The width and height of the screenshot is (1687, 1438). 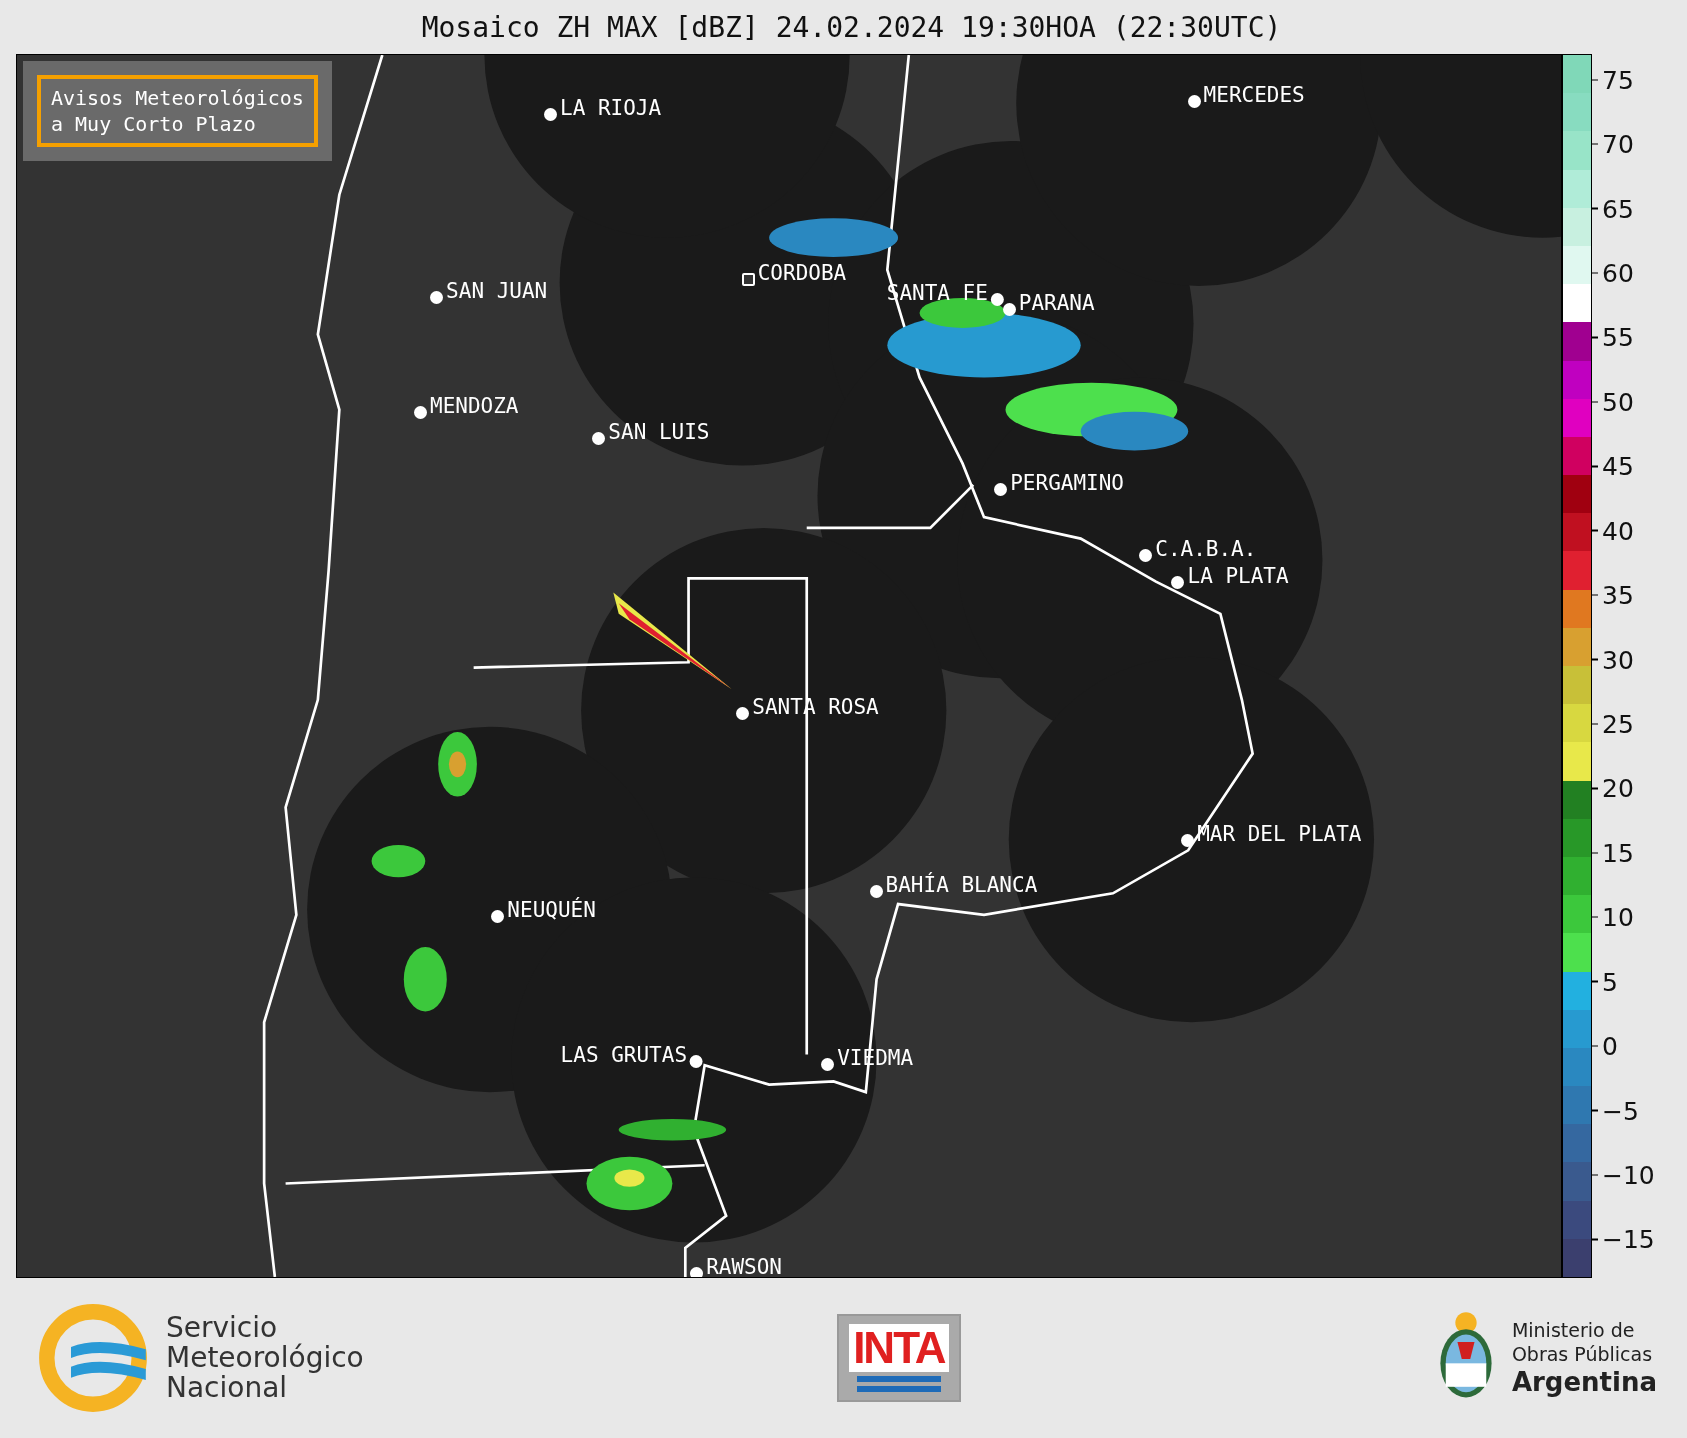 I want to click on notice-label: Avisos Meteorológicos a Muy Corto Plazo, so click(x=177, y=111).